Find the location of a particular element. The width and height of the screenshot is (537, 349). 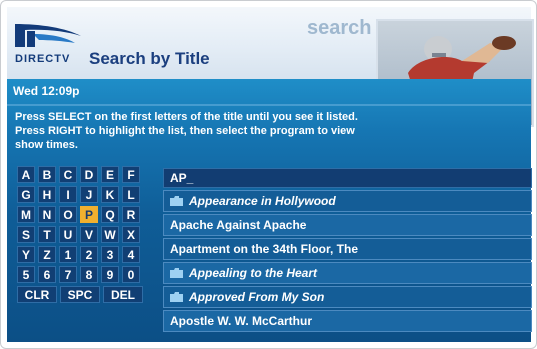

key-f: F is located at coordinates (131, 174).